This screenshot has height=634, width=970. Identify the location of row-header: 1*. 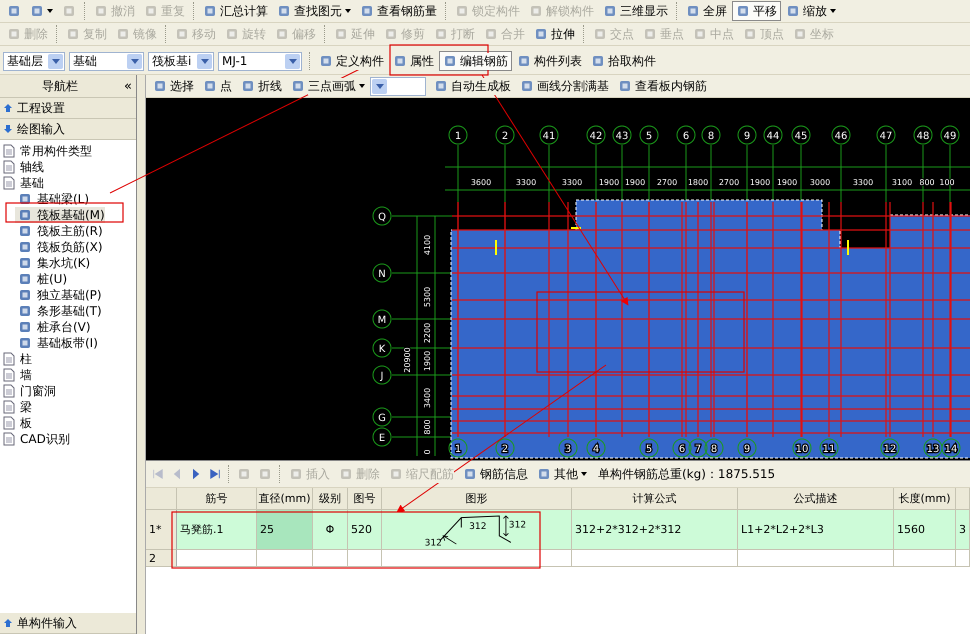
(161, 530).